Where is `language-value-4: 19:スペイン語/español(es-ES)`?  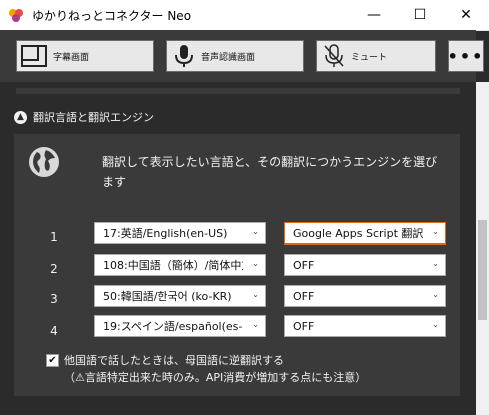 language-value-4: 19:スペイン語/español(es-ES) is located at coordinates (173, 326).